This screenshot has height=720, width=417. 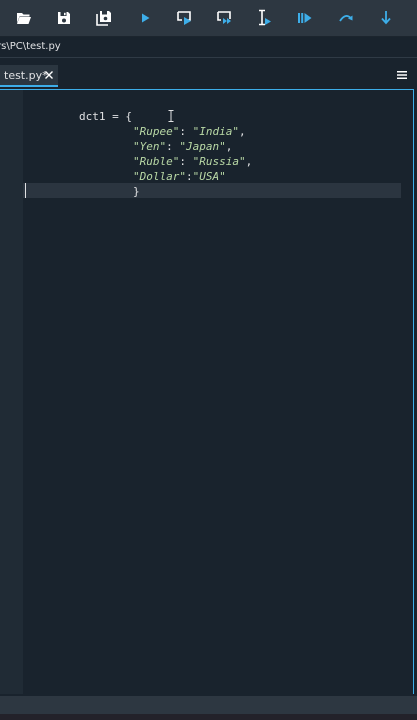 I want to click on run-file-button, so click(x=145, y=18).